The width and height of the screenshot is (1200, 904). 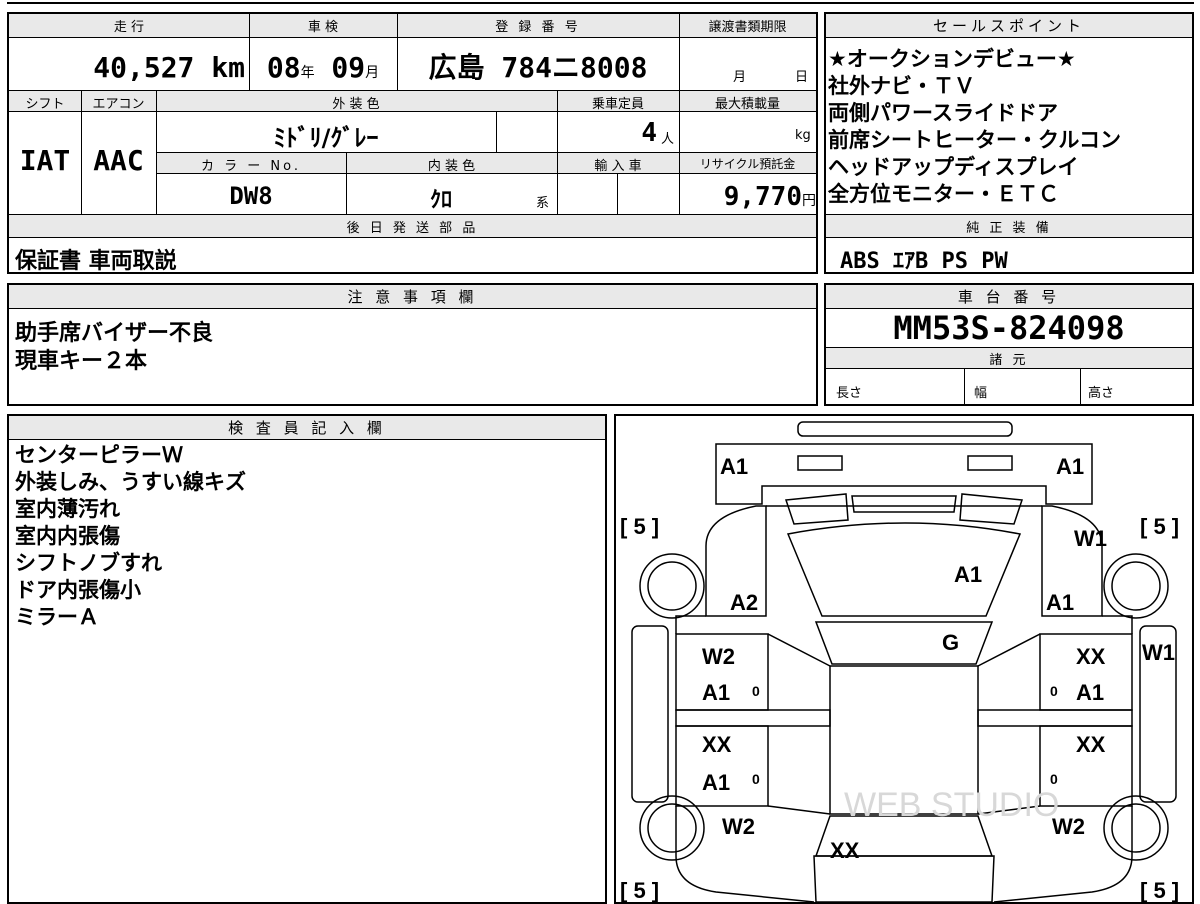 What do you see at coordinates (639, 890) in the screenshot?
I see `tire-rear-left-label: [ 5 ]` at bounding box center [639, 890].